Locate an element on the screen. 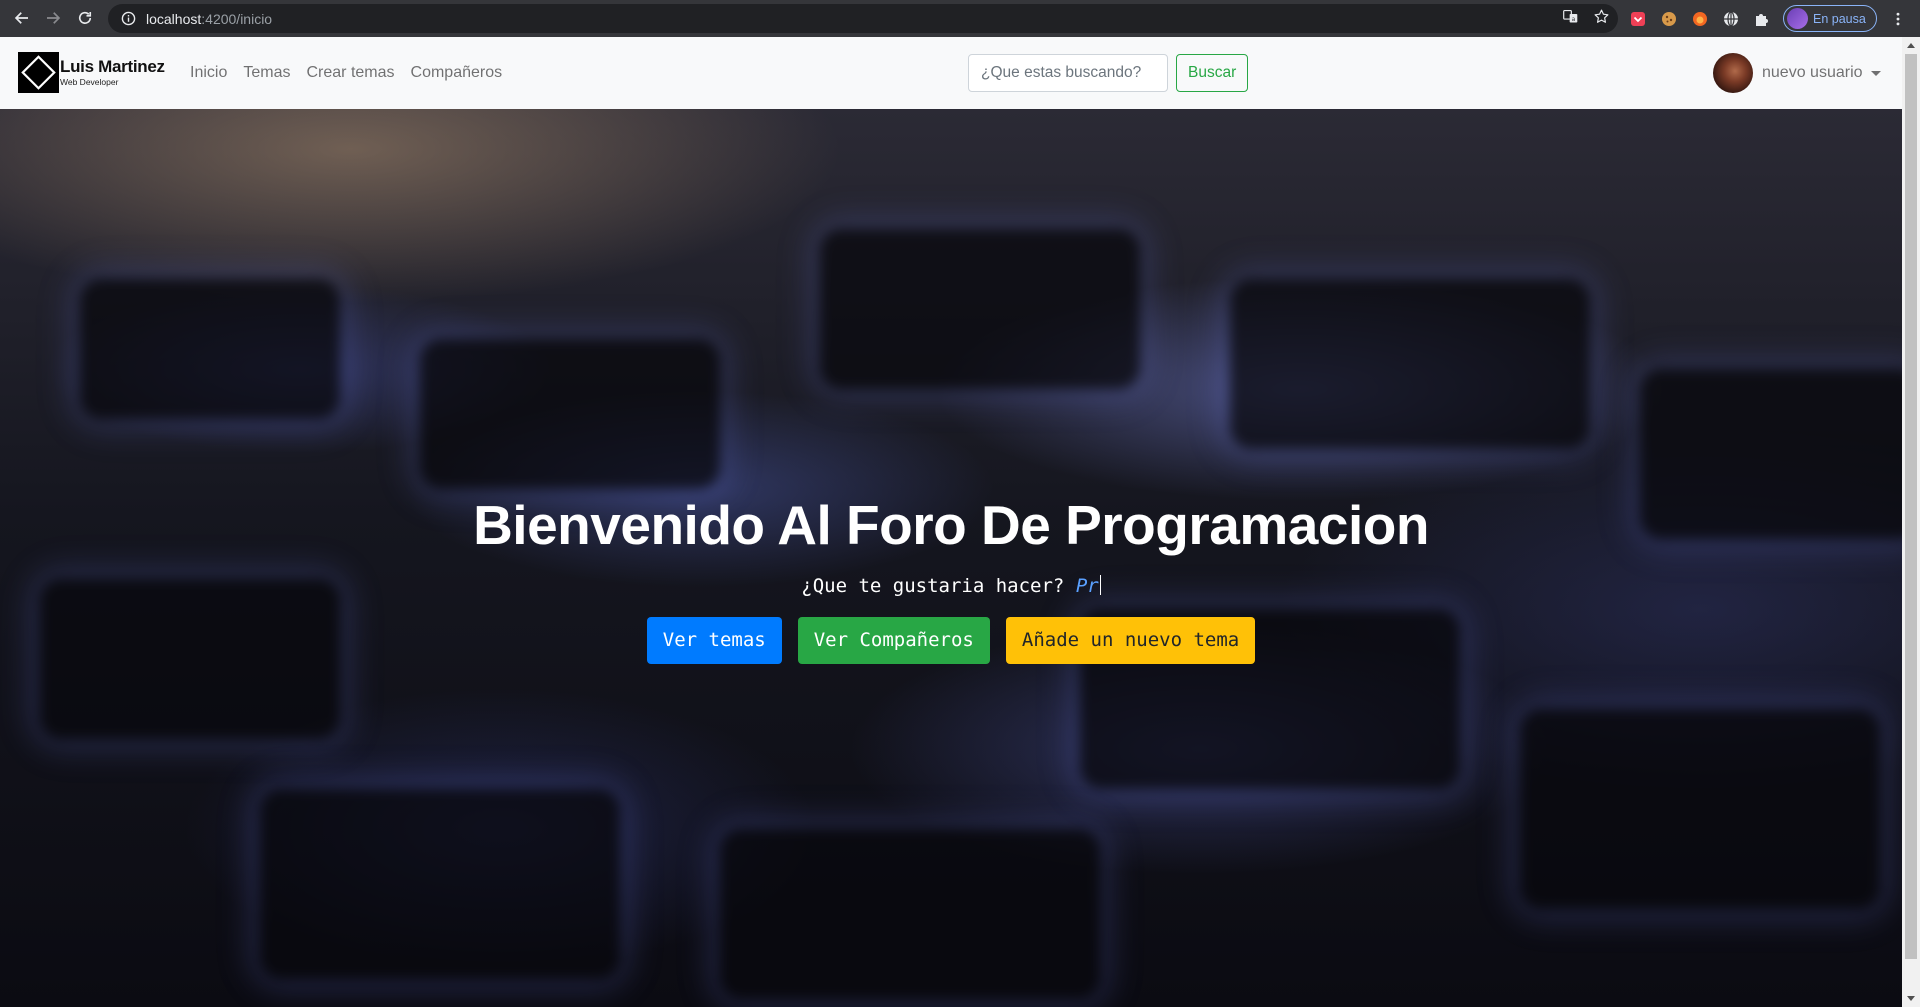  scroll-up-icon is located at coordinates (1911, 45).